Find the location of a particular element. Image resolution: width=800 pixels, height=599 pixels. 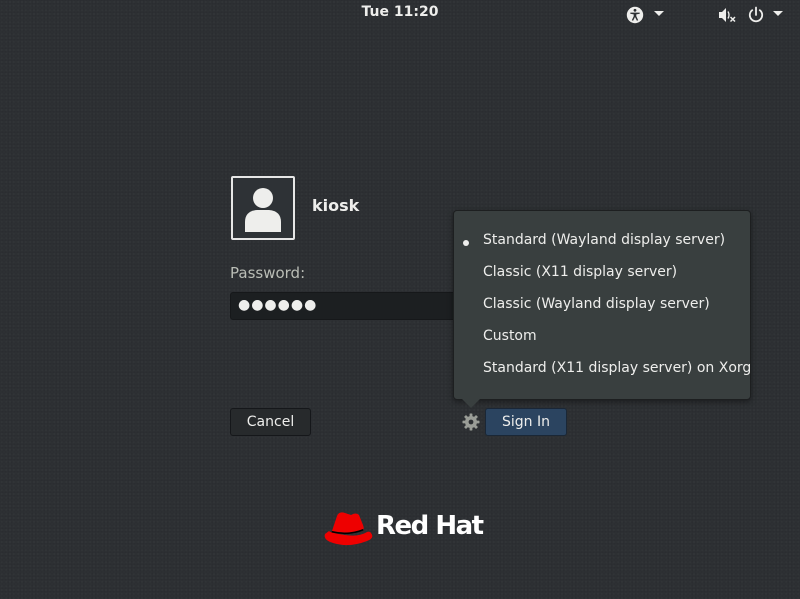

session-item-classic-x11: Classic (X11 display server) is located at coordinates (602, 273).